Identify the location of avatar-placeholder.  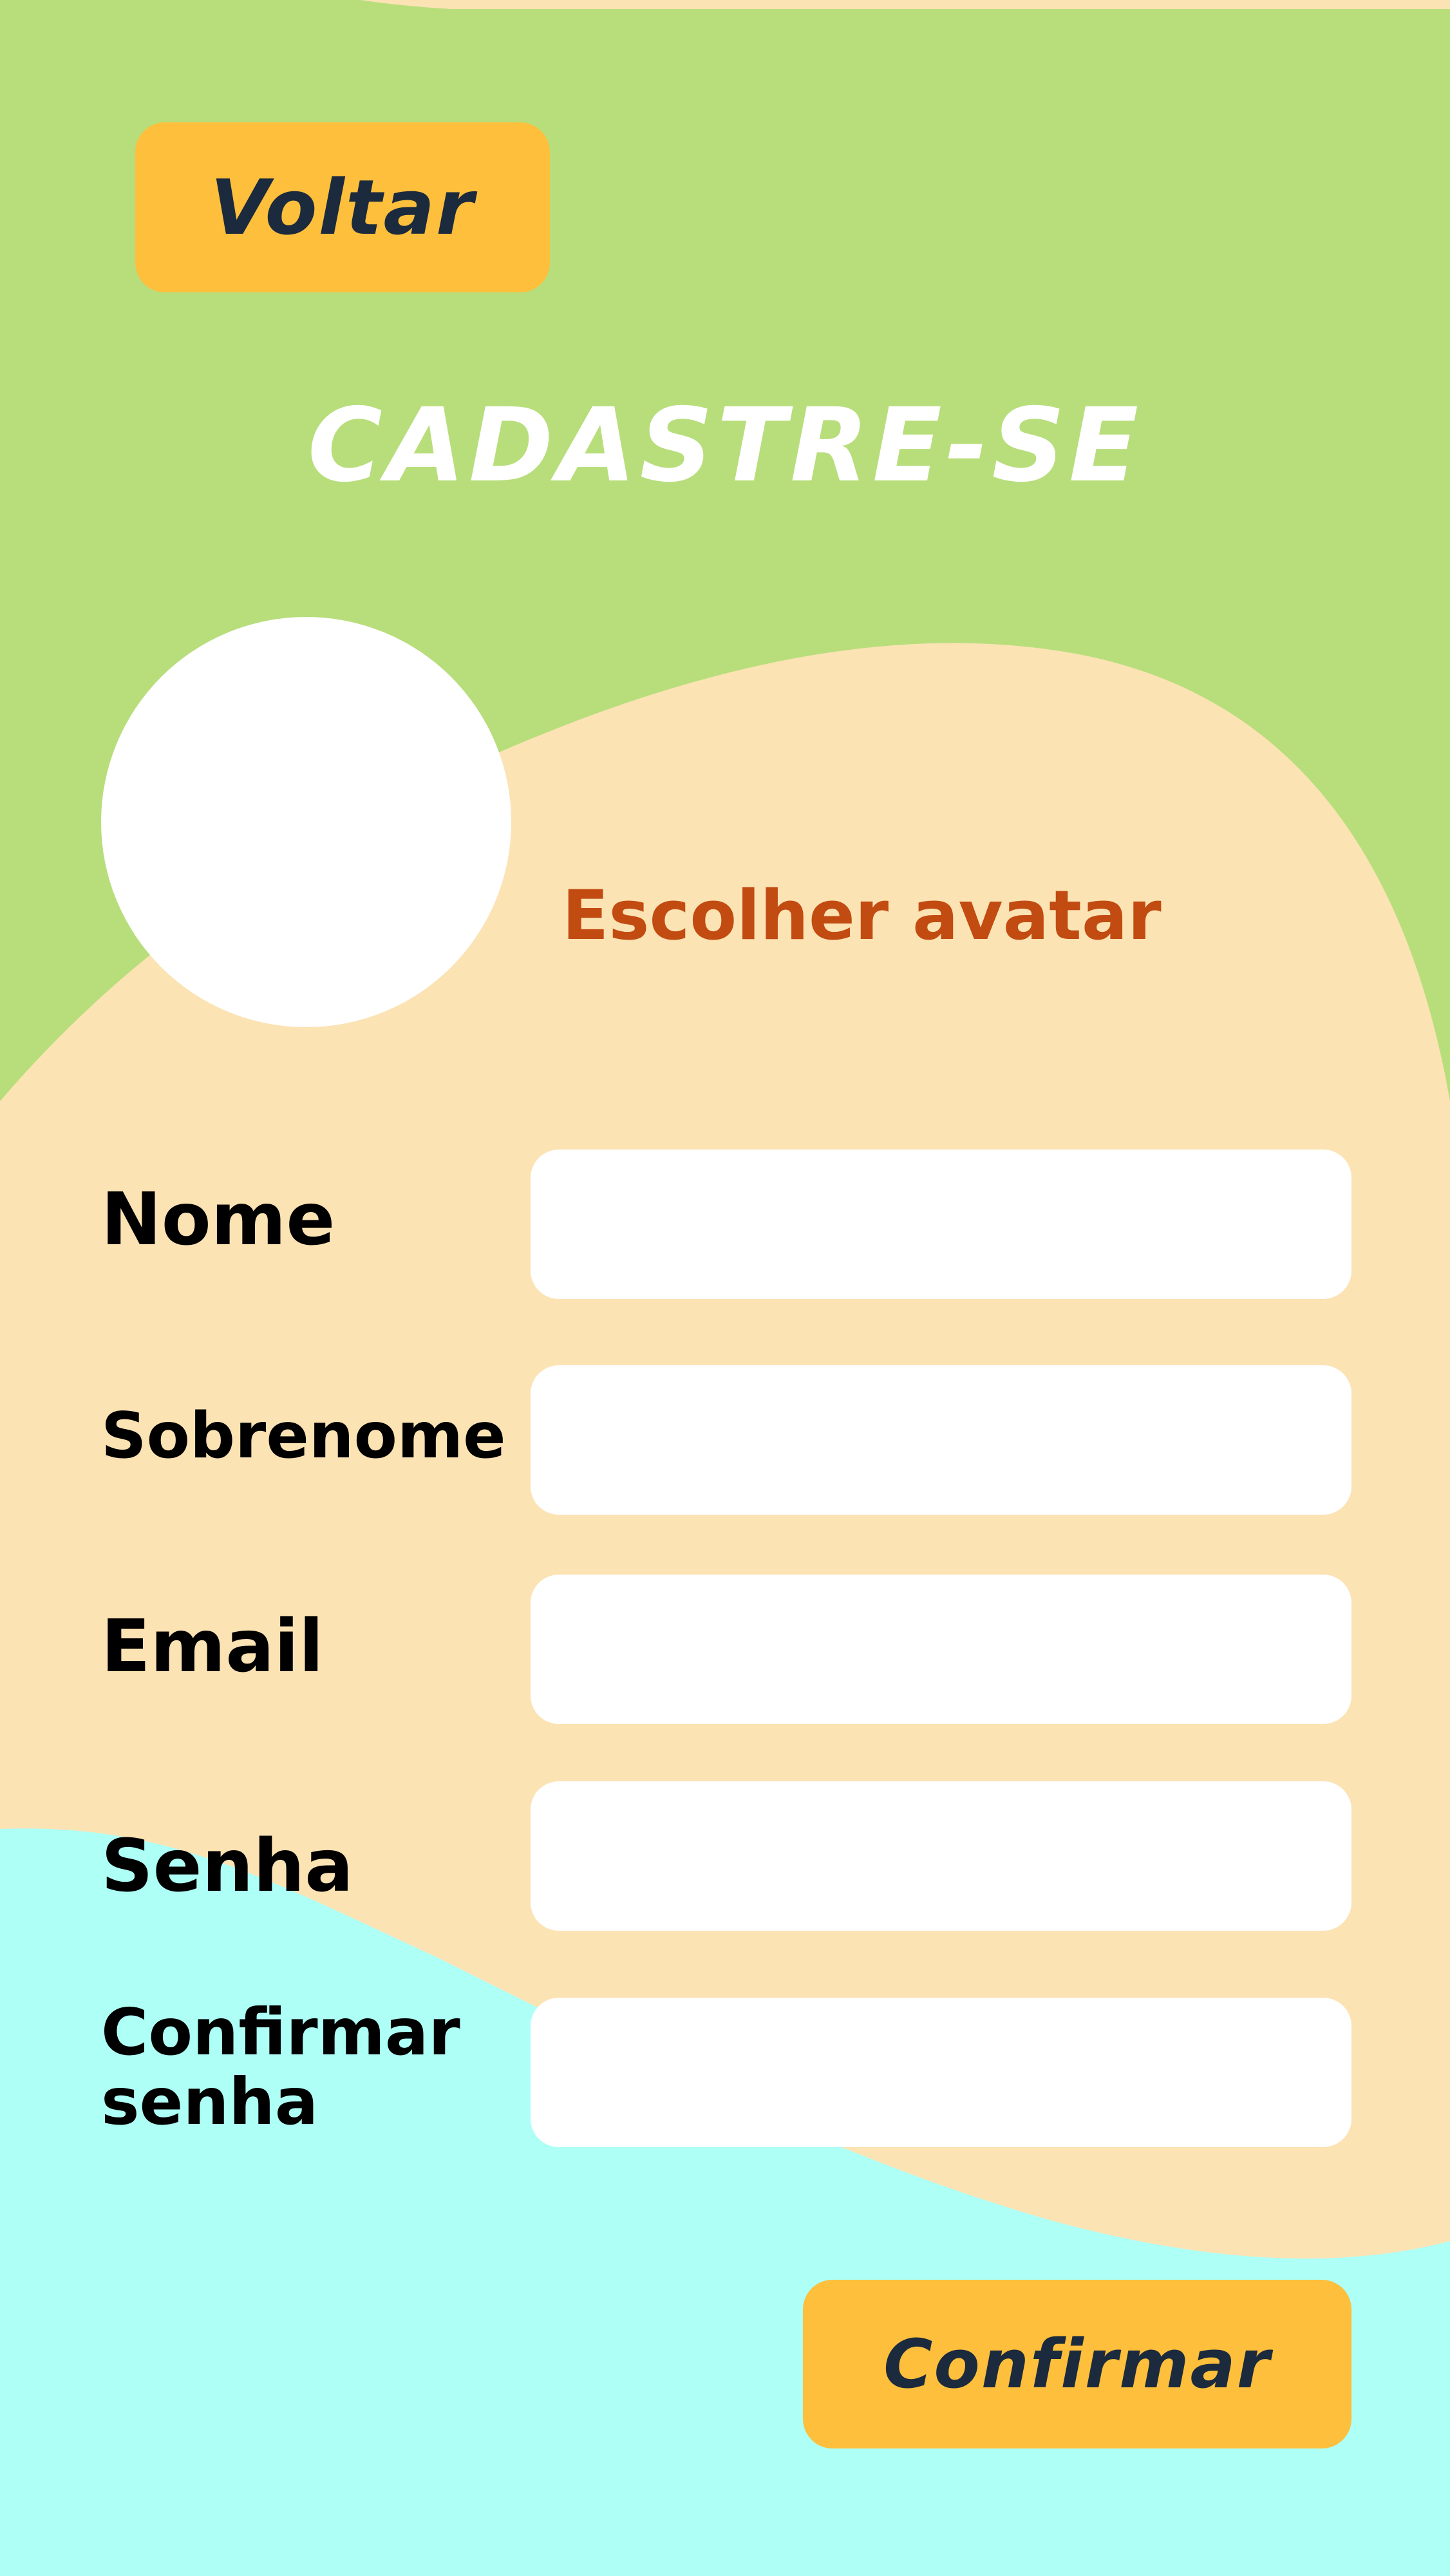
(306, 822).